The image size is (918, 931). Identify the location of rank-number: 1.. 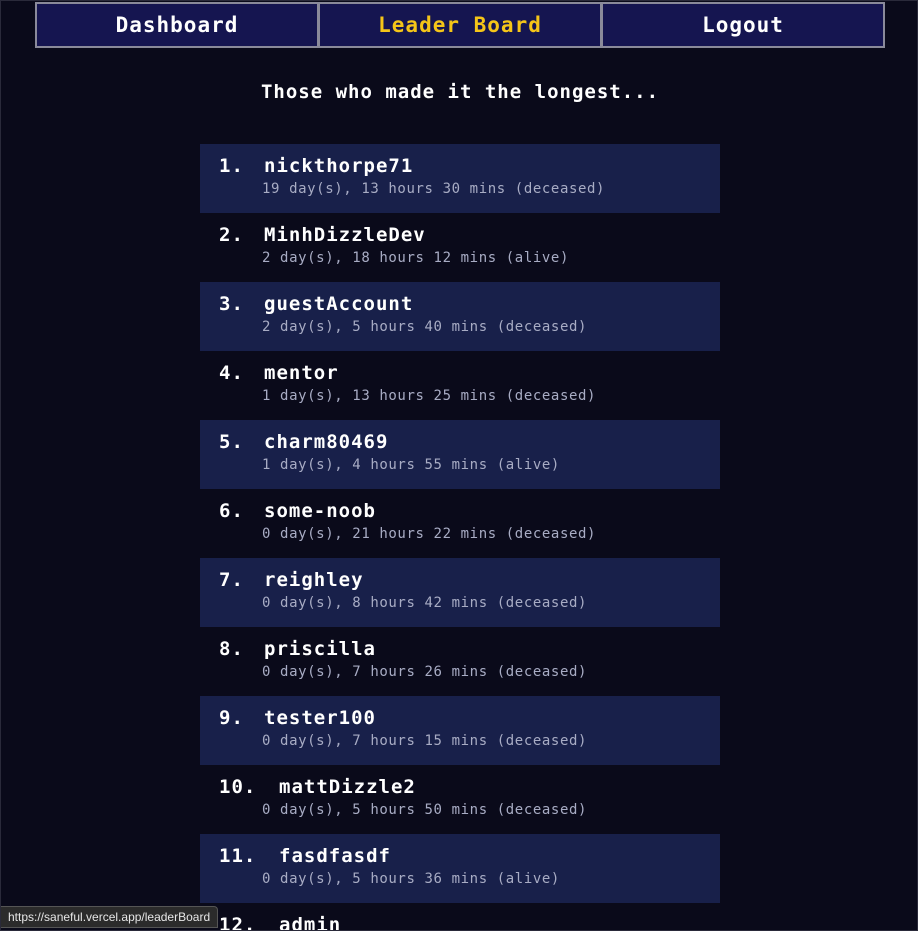
(231, 166).